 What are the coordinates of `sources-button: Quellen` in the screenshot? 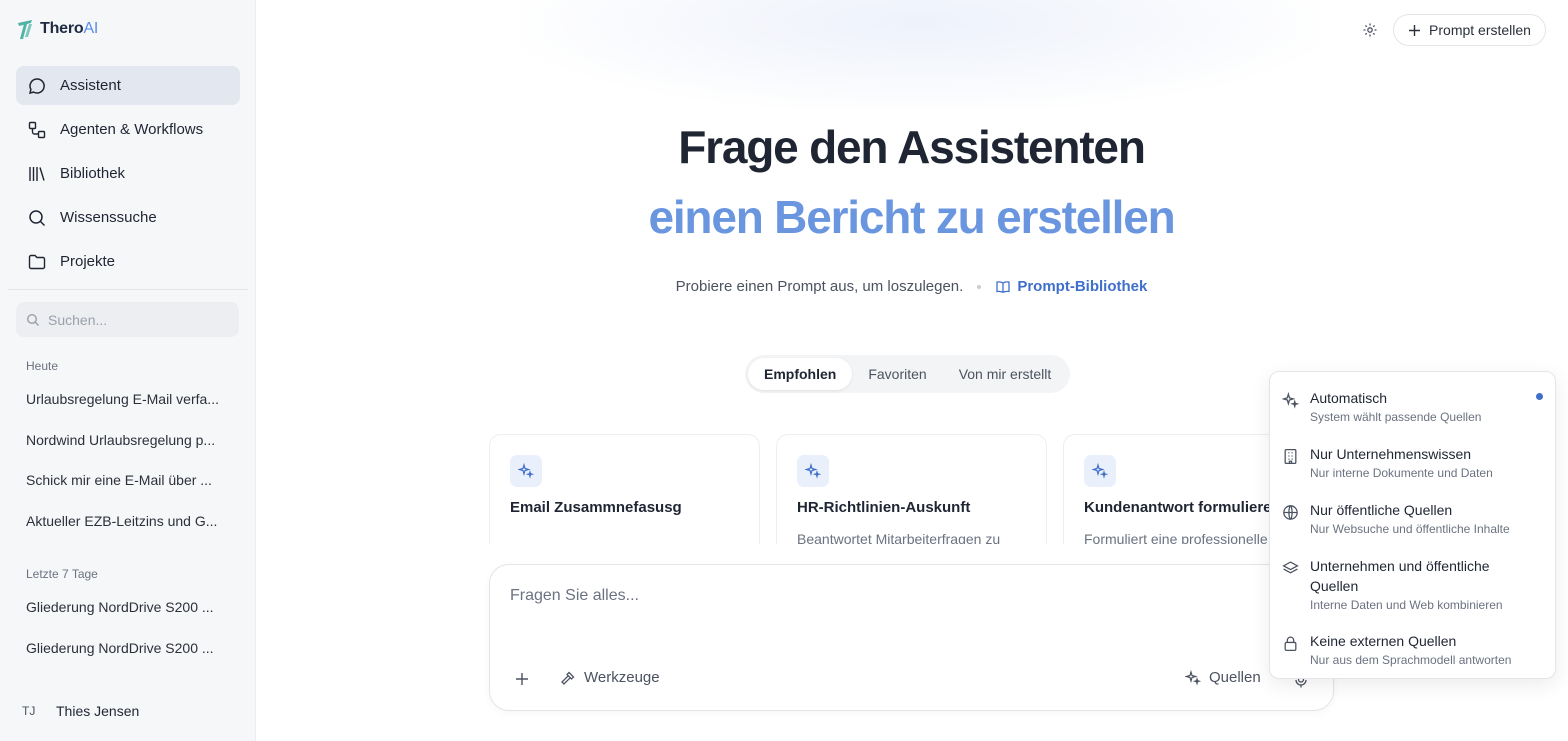 It's located at (1223, 677).